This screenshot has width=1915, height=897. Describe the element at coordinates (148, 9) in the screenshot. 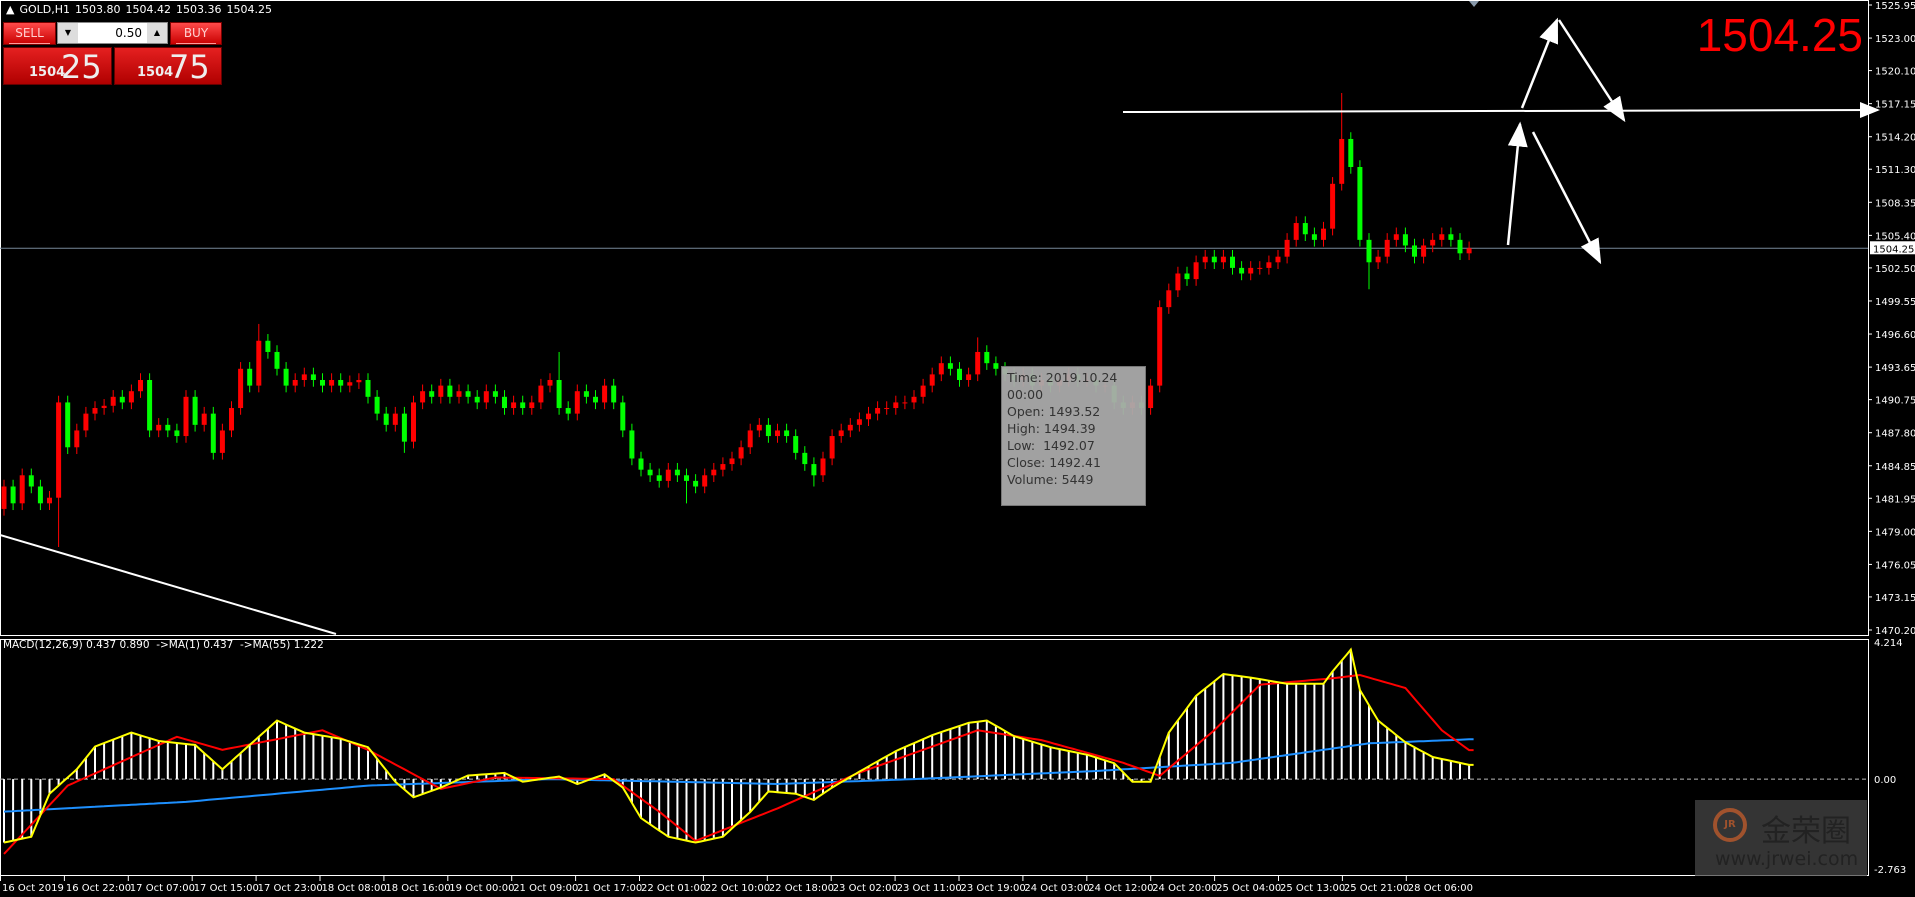

I see `ohlc-high: 1504.42` at that location.